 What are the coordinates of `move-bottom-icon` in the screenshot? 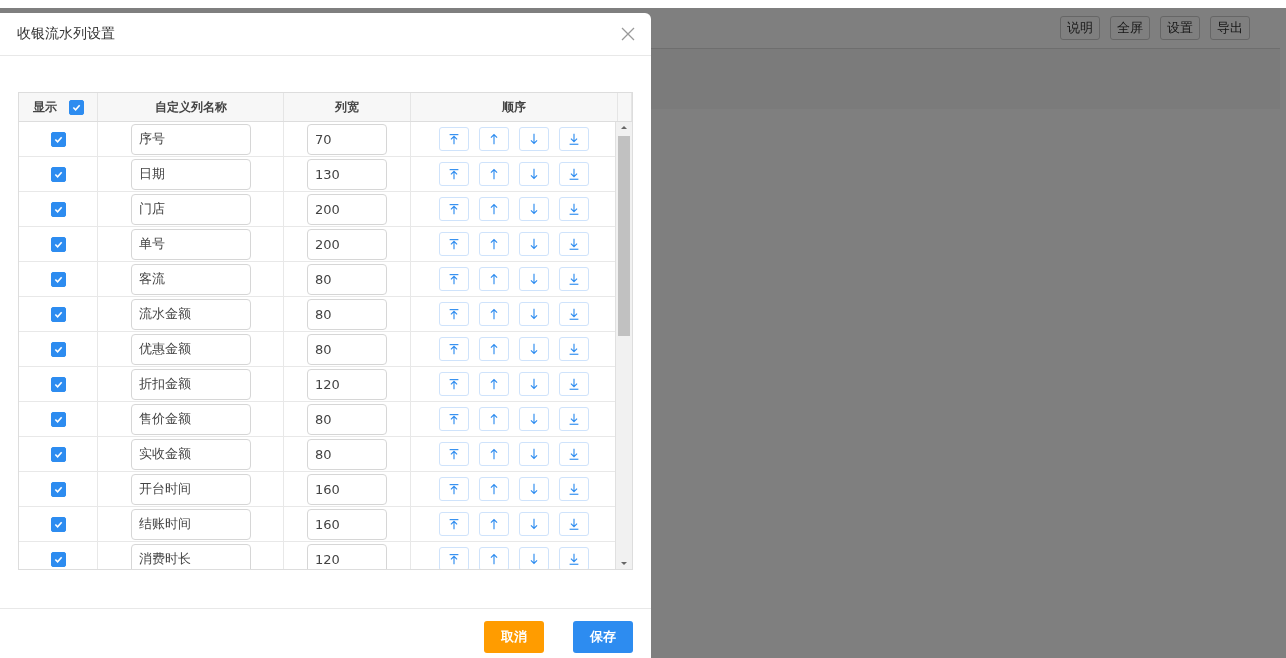 It's located at (574, 174).